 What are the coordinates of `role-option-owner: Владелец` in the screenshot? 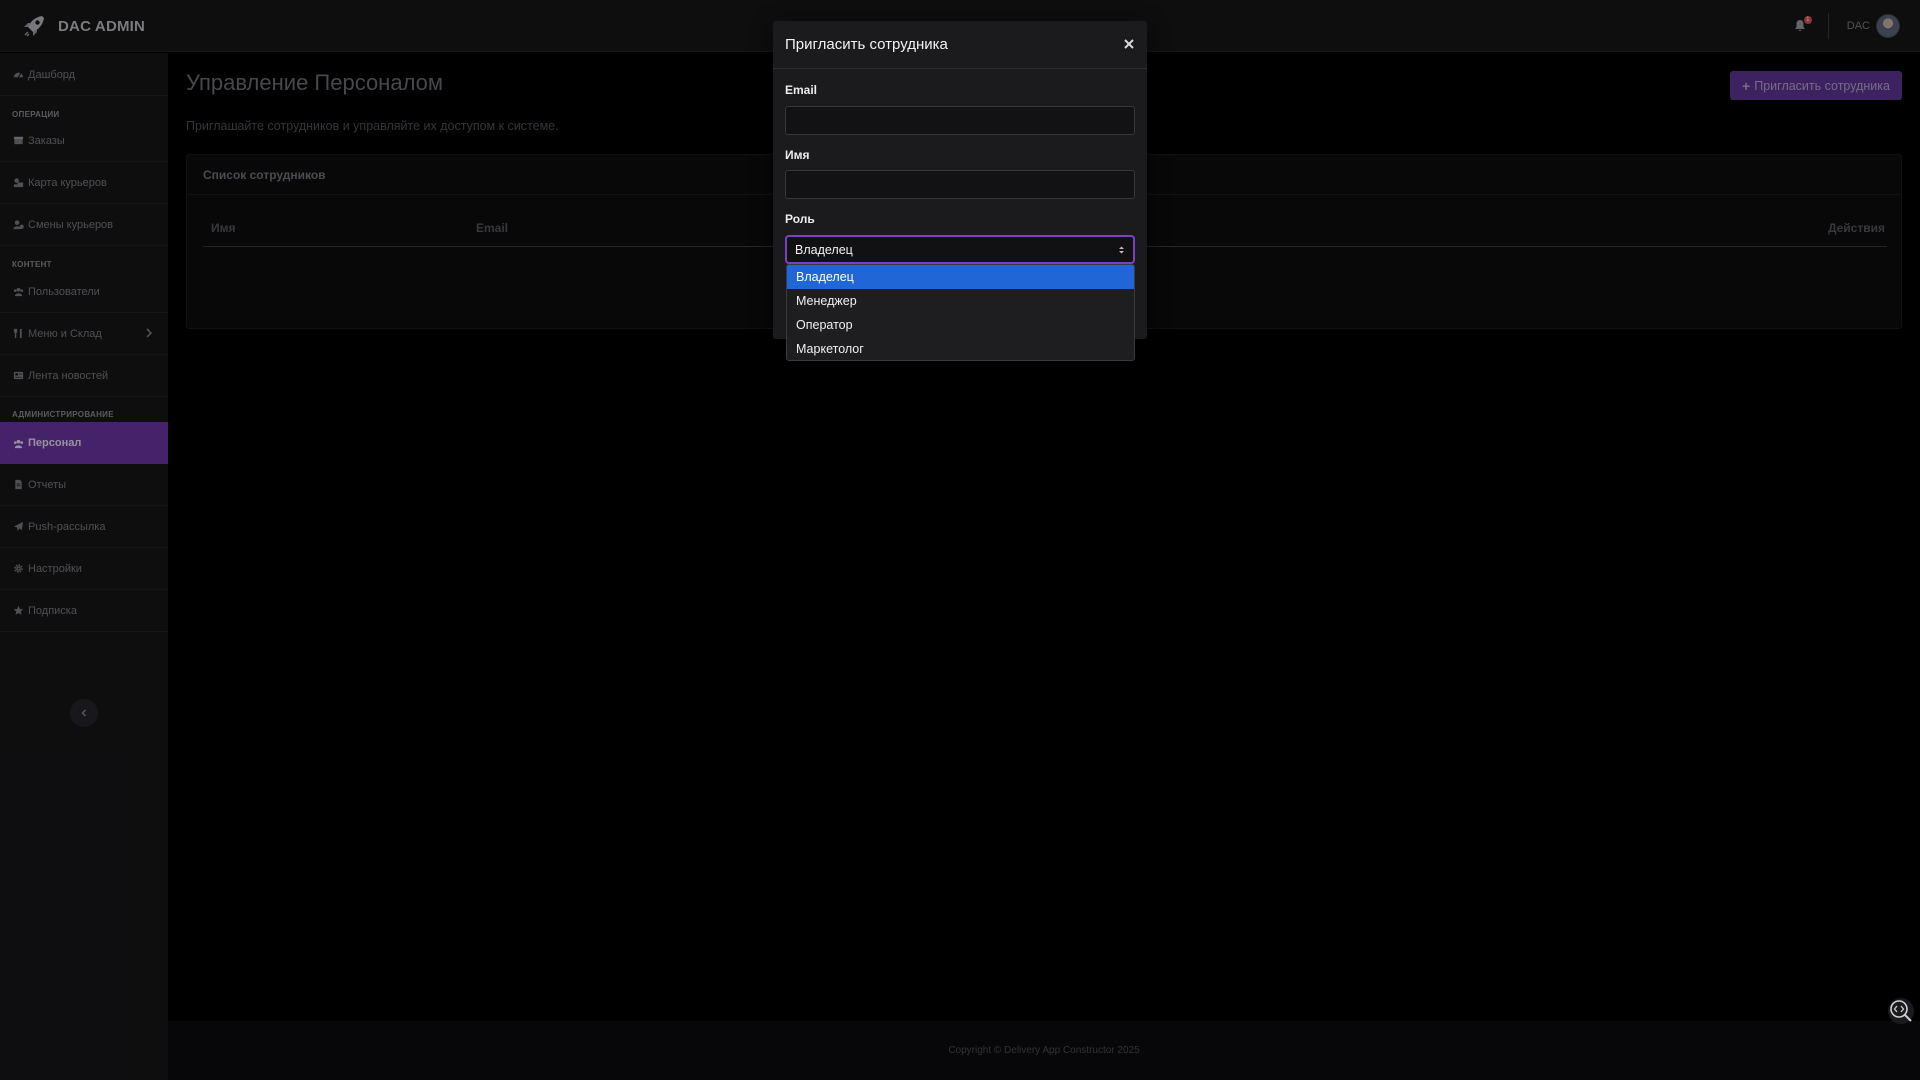 It's located at (960, 277).